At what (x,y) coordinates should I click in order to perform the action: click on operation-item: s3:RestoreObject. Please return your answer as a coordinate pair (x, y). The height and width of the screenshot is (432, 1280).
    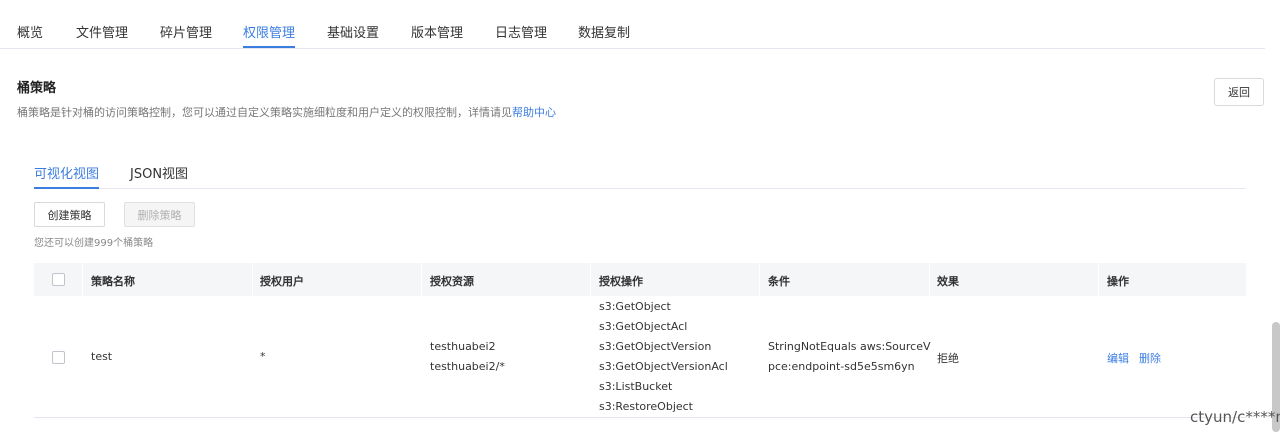
    Looking at the image, I should click on (646, 406).